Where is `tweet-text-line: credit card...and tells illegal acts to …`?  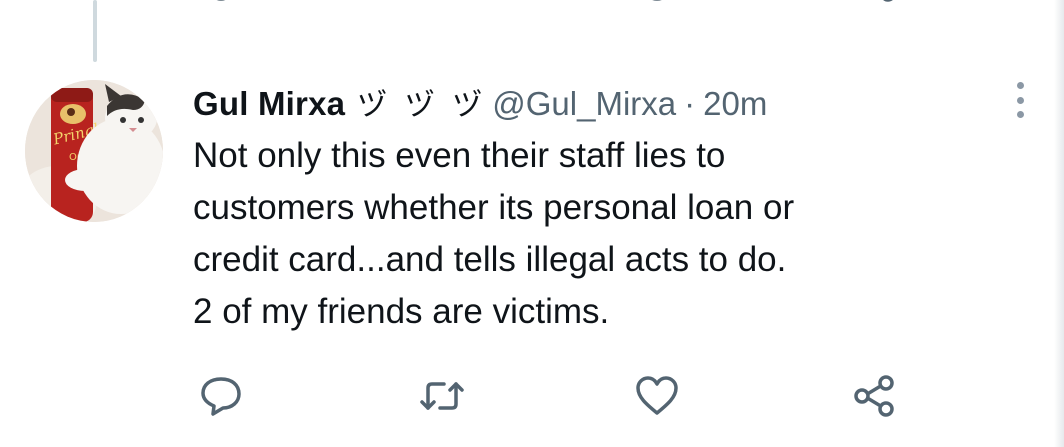
tweet-text-line: credit card...and tells illegal acts to … is located at coordinates (490, 259).